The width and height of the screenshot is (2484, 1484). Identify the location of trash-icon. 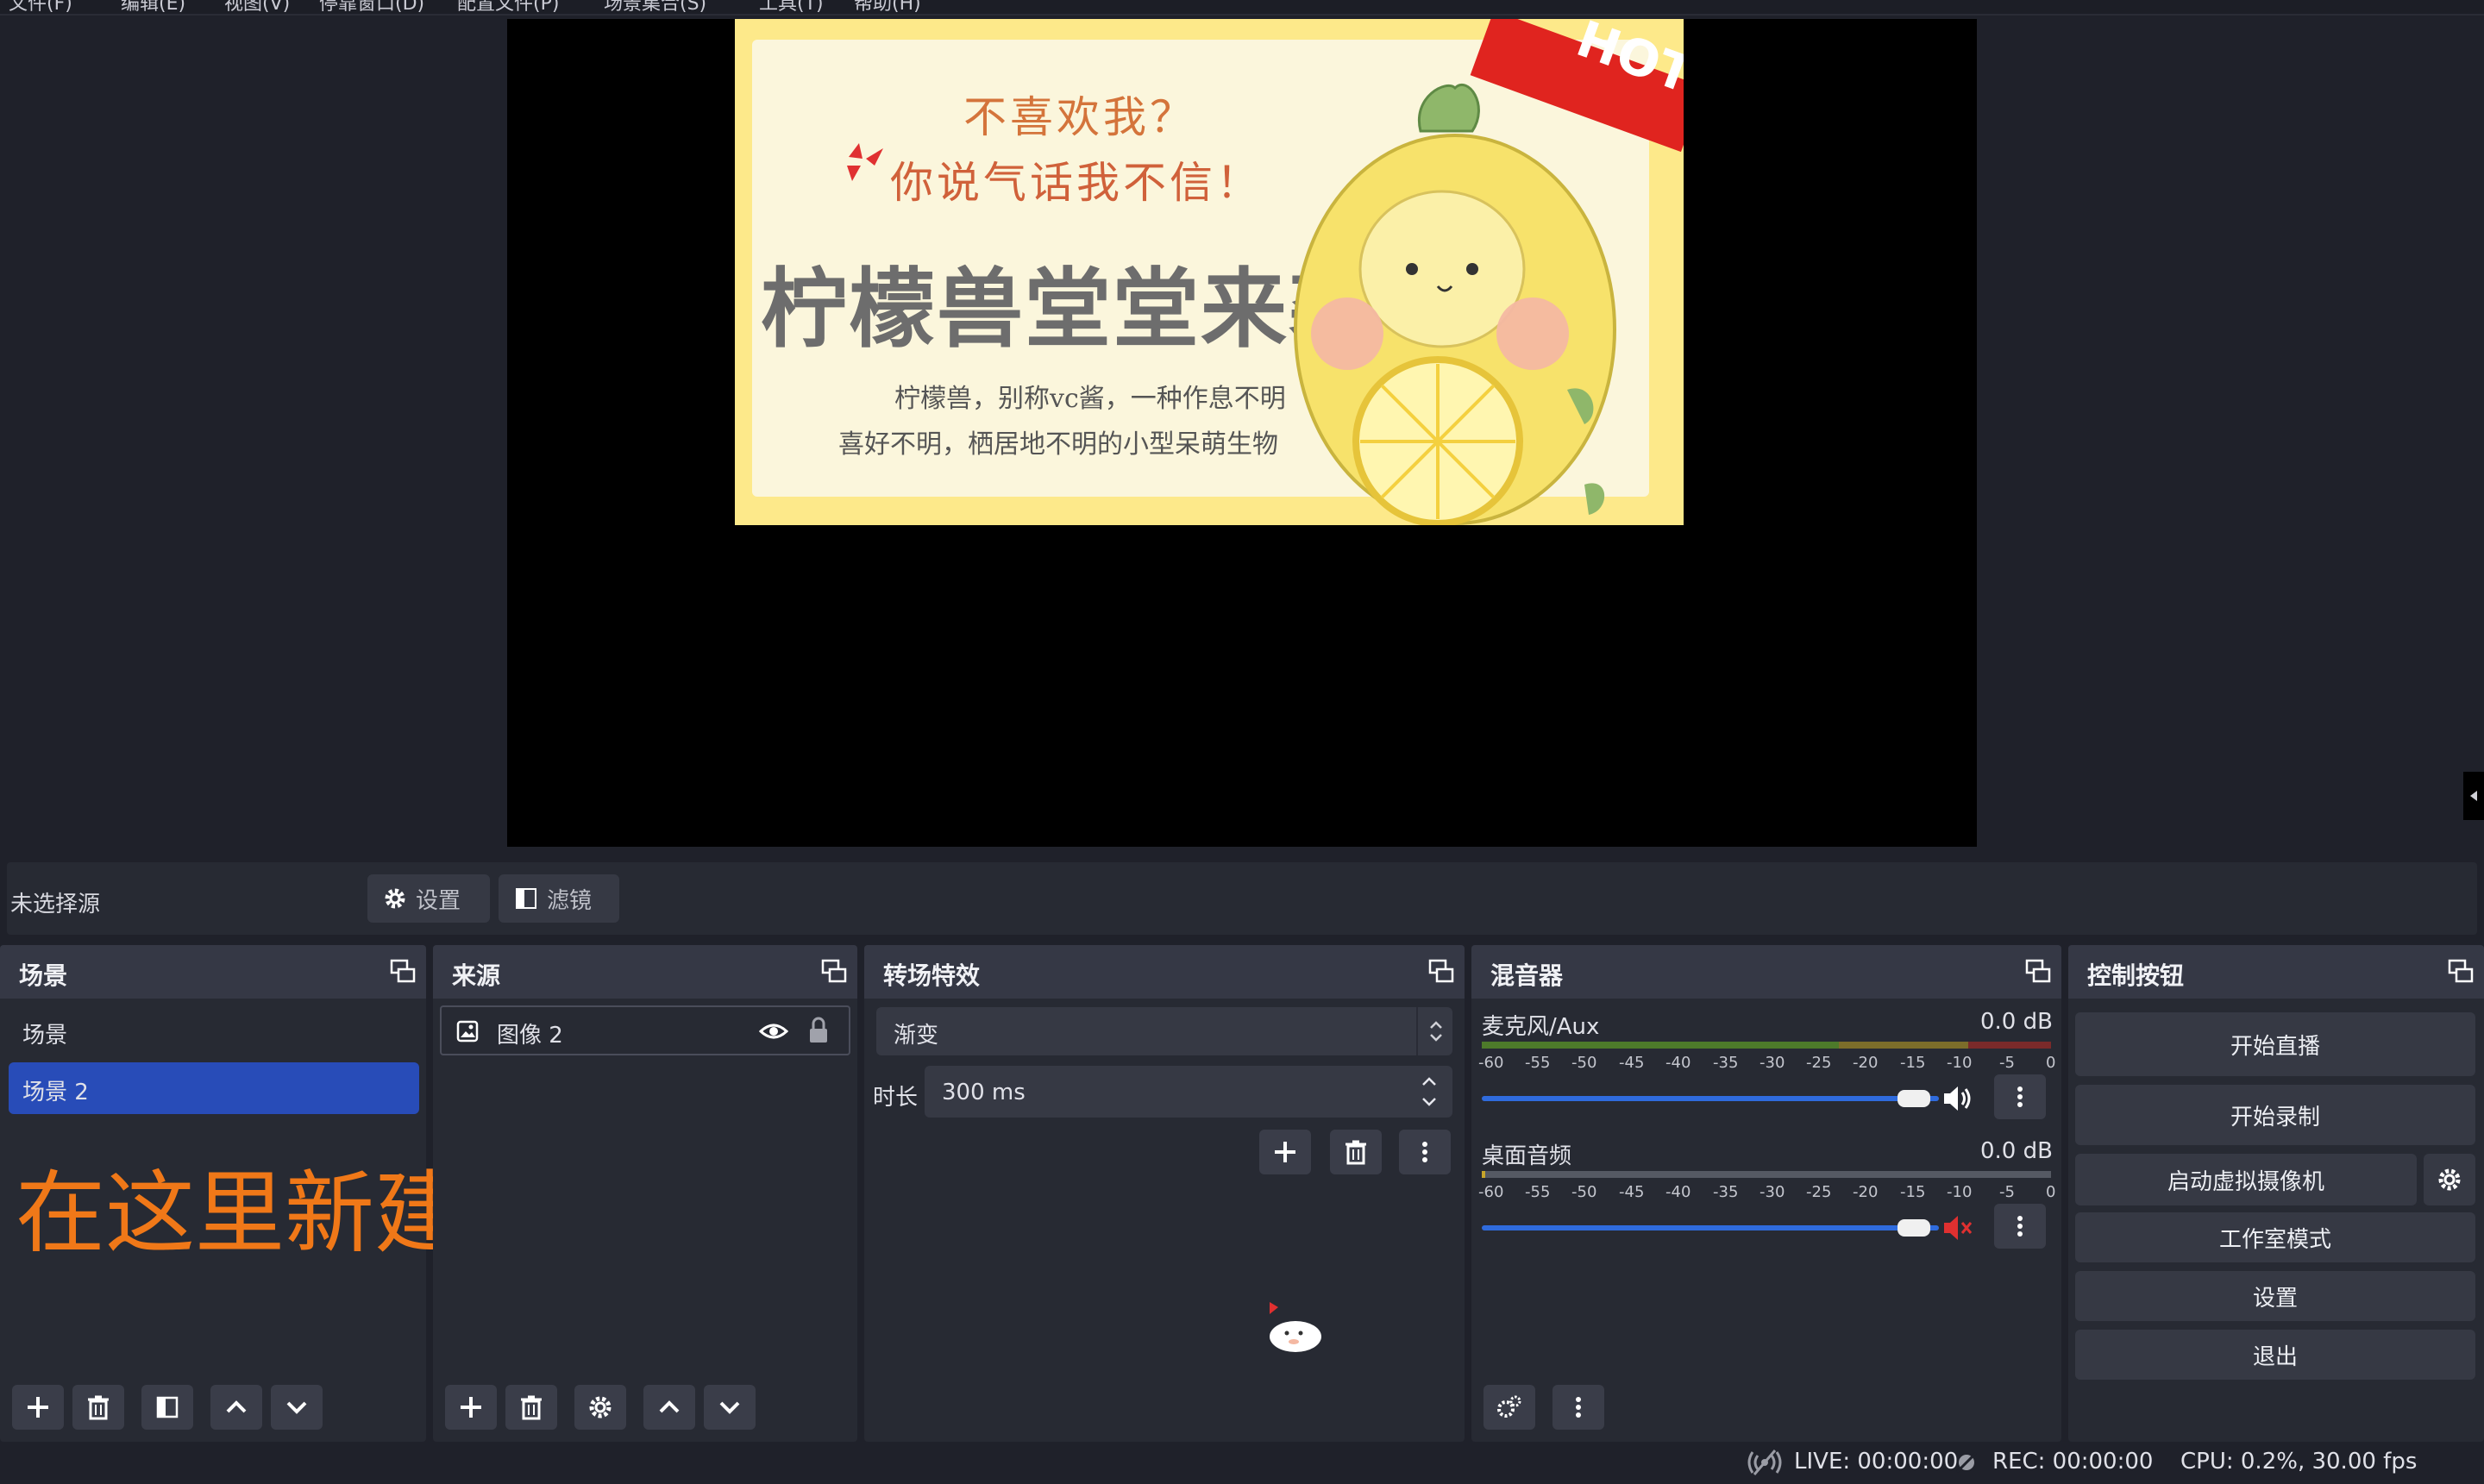
(99, 1407).